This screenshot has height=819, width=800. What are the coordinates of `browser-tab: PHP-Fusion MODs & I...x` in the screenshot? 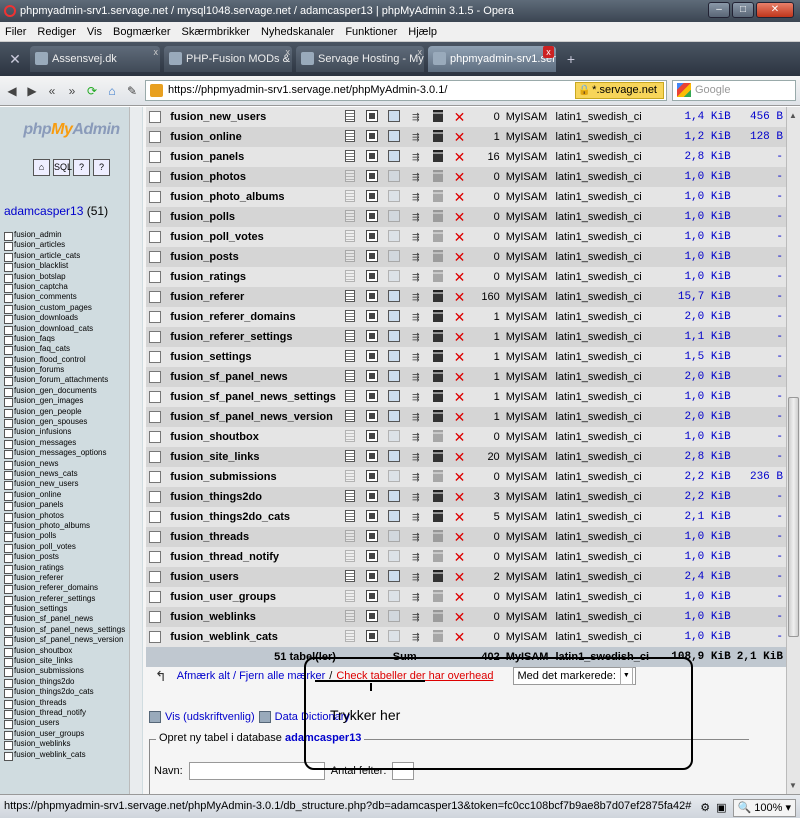 It's located at (228, 59).